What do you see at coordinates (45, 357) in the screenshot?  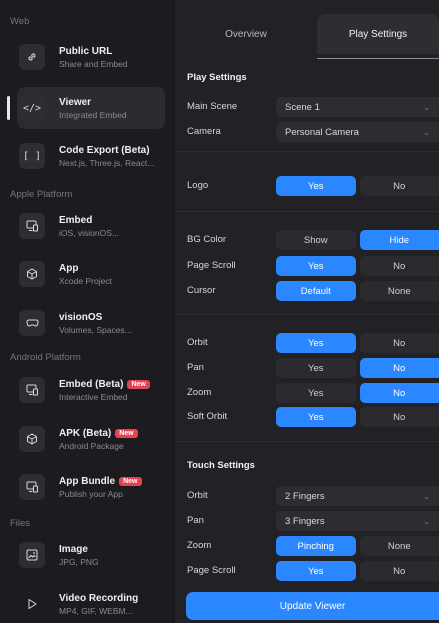 I see `section-label-android: Android Platform` at bounding box center [45, 357].